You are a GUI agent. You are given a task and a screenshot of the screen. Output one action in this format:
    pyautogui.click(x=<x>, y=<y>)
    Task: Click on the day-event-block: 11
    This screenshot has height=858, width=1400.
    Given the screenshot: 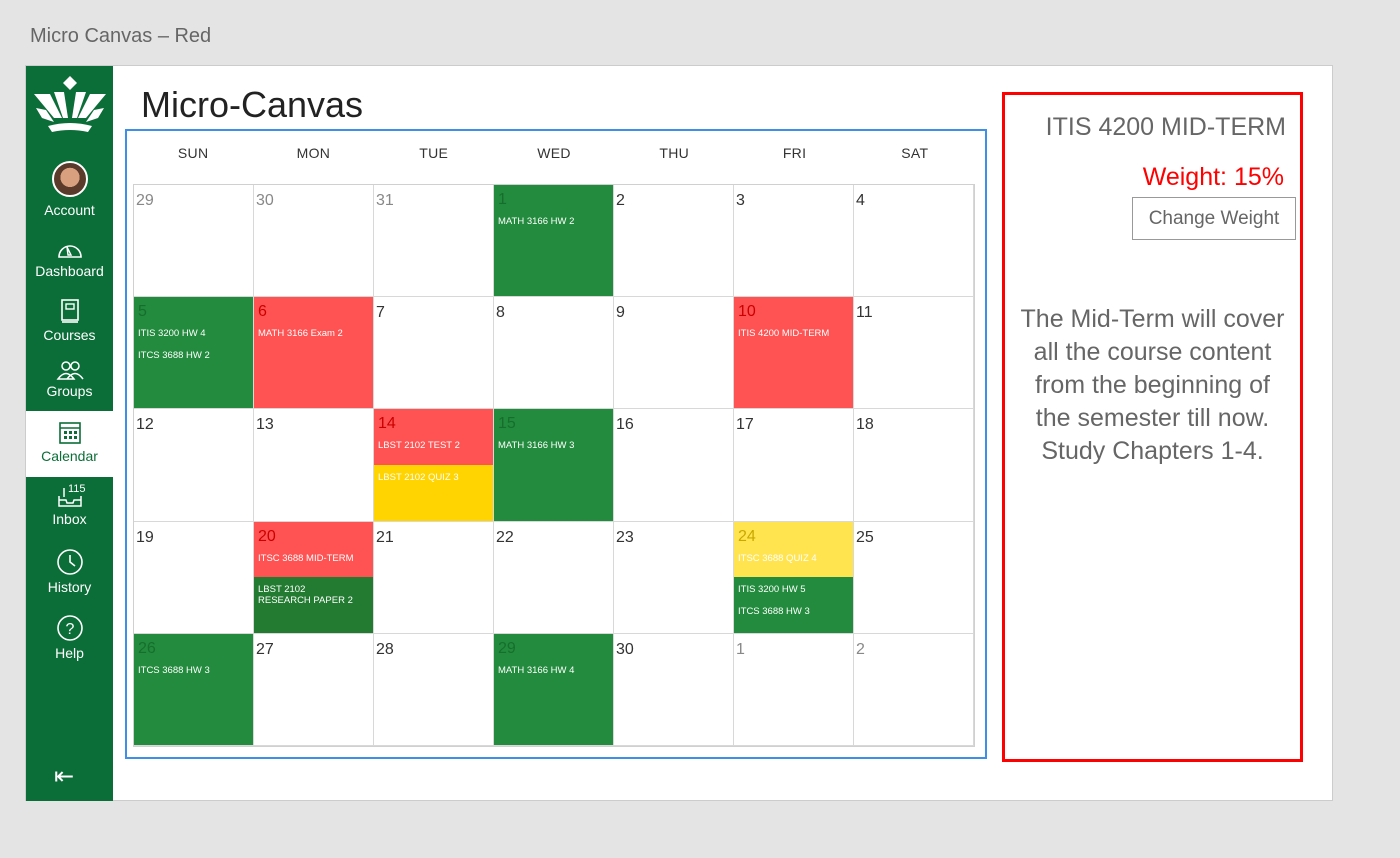 What is the action you would take?
    pyautogui.click(x=913, y=352)
    